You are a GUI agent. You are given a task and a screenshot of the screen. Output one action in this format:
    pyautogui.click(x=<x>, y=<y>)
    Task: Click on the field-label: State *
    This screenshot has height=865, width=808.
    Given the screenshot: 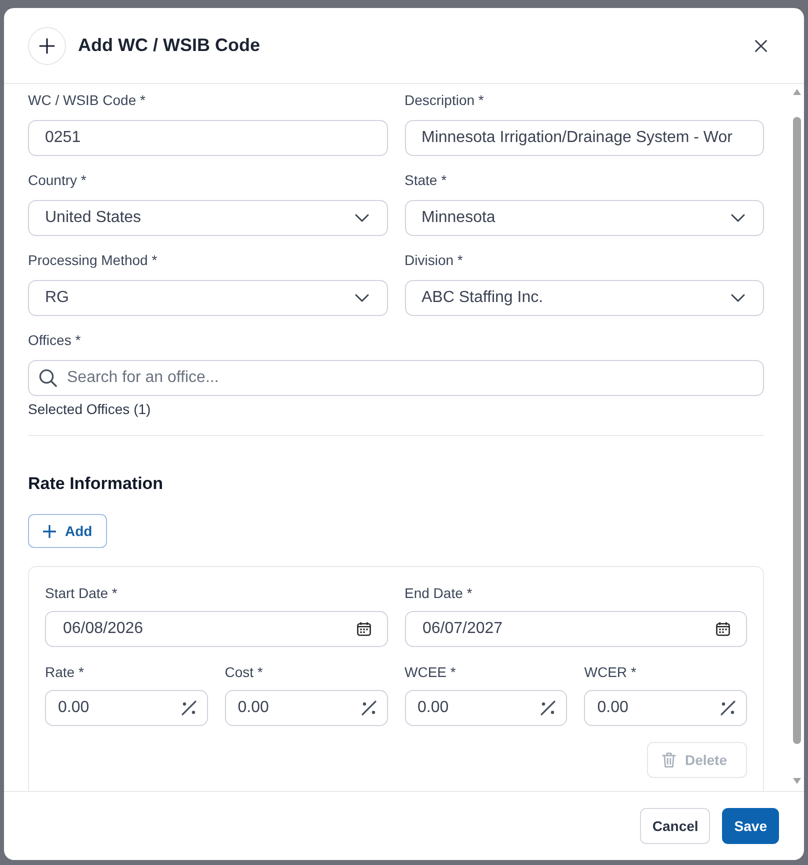 What is the action you would take?
    pyautogui.click(x=426, y=180)
    